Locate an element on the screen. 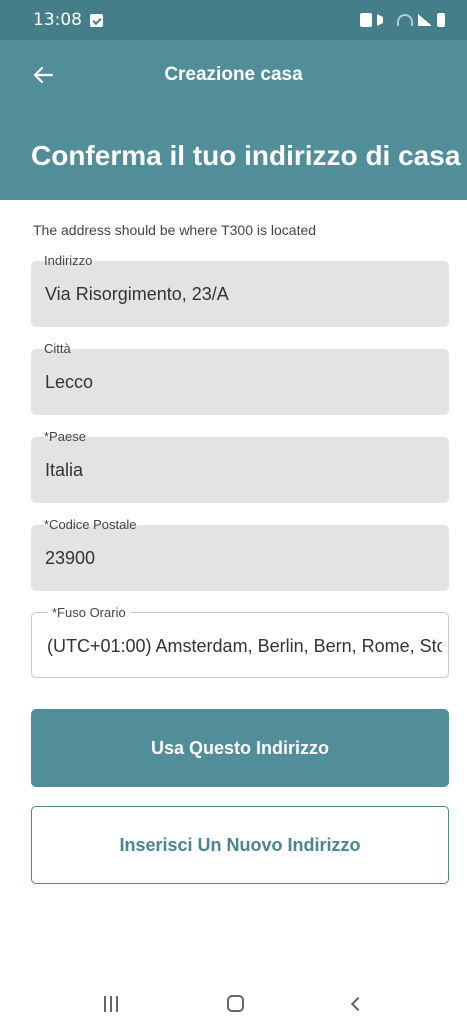 The width and height of the screenshot is (467, 1027). timezone-field-label: *Fuso Orario is located at coordinates (89, 613).